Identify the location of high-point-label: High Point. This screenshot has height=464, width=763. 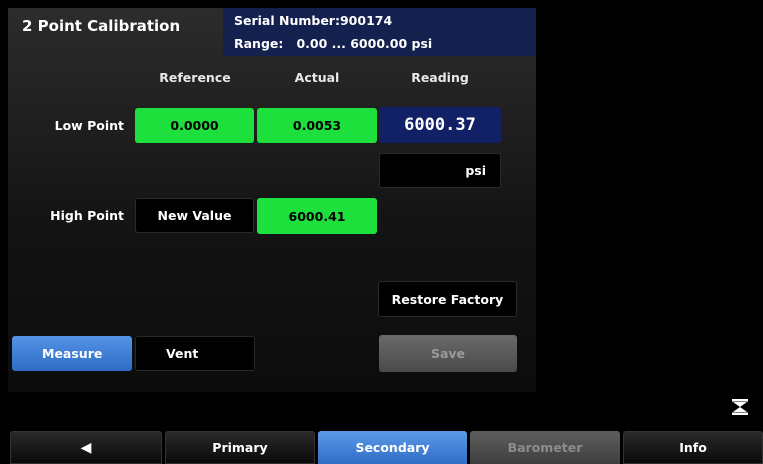
(87, 215).